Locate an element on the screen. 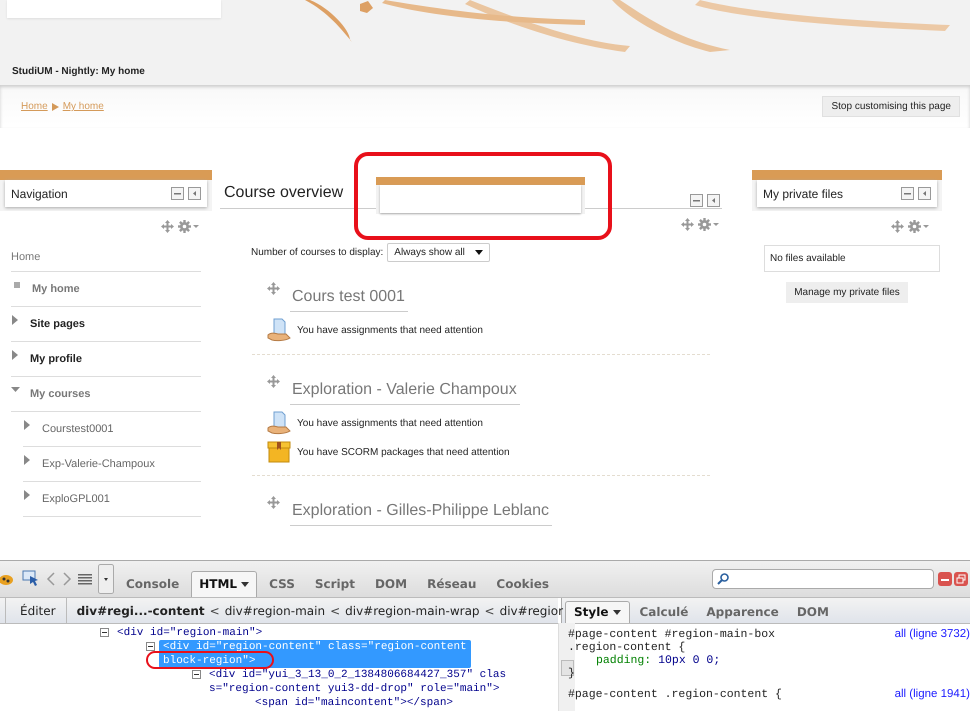 Image resolution: width=970 pixels, height=711 pixels. devtools-tab: Réseau is located at coordinates (451, 584).